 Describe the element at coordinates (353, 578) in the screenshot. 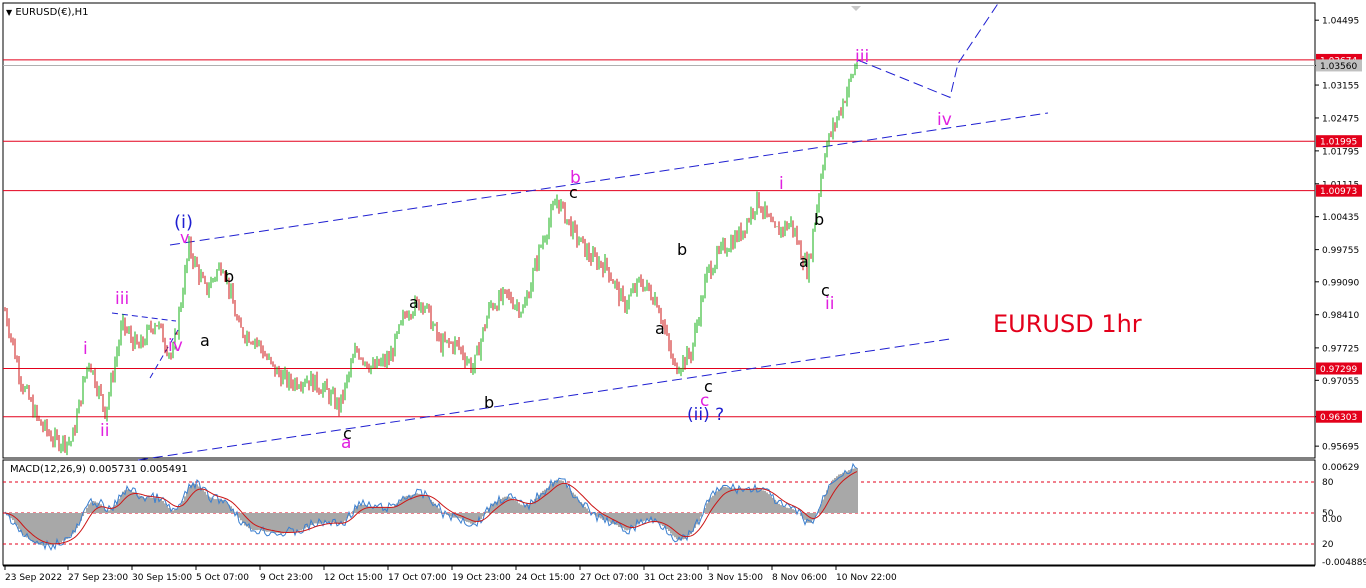

I see `x-tick-label: 12 Oct 15:00` at that location.